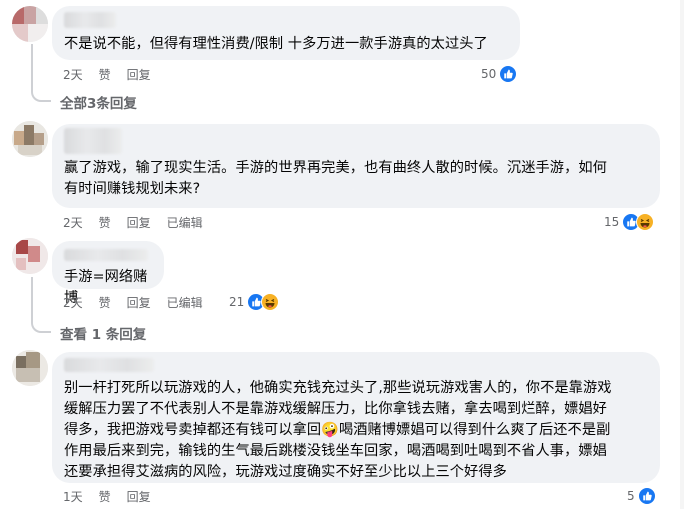 This screenshot has width=684, height=509. What do you see at coordinates (286, 33) in the screenshot?
I see `comment-bubble: 不是说不能，但得有理性消费/限制 十多万进一款手游真的太过头了` at bounding box center [286, 33].